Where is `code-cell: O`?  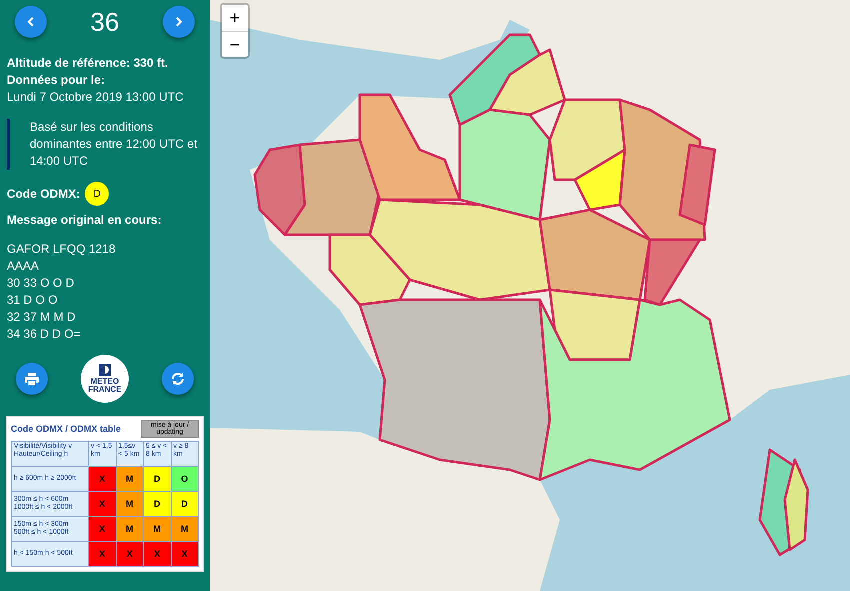 code-cell: O is located at coordinates (185, 479).